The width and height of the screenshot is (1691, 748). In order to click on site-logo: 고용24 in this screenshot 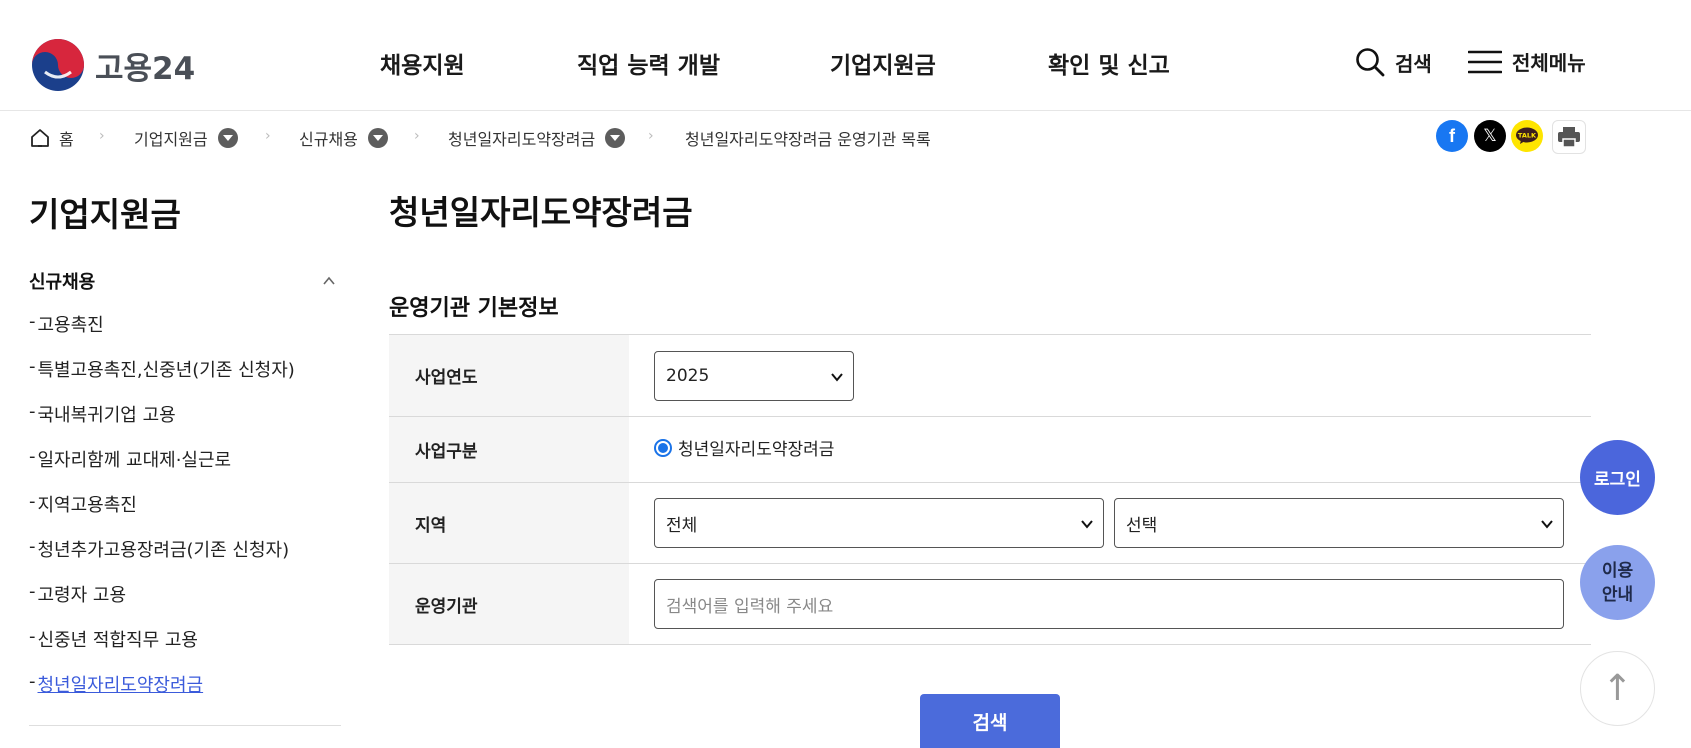, I will do `click(113, 65)`.